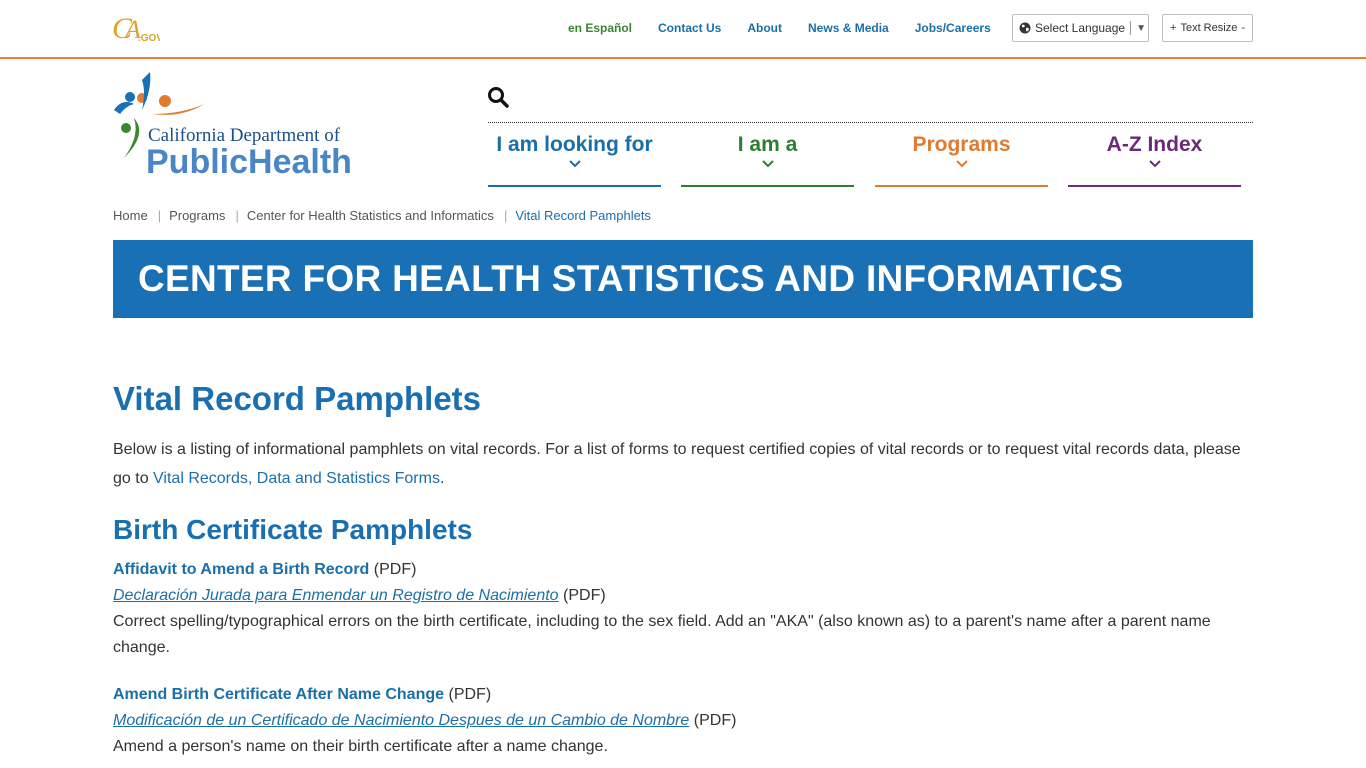 This screenshot has width=1366, height=768. What do you see at coordinates (130, 215) in the screenshot?
I see `breadcrumb-home: Home` at bounding box center [130, 215].